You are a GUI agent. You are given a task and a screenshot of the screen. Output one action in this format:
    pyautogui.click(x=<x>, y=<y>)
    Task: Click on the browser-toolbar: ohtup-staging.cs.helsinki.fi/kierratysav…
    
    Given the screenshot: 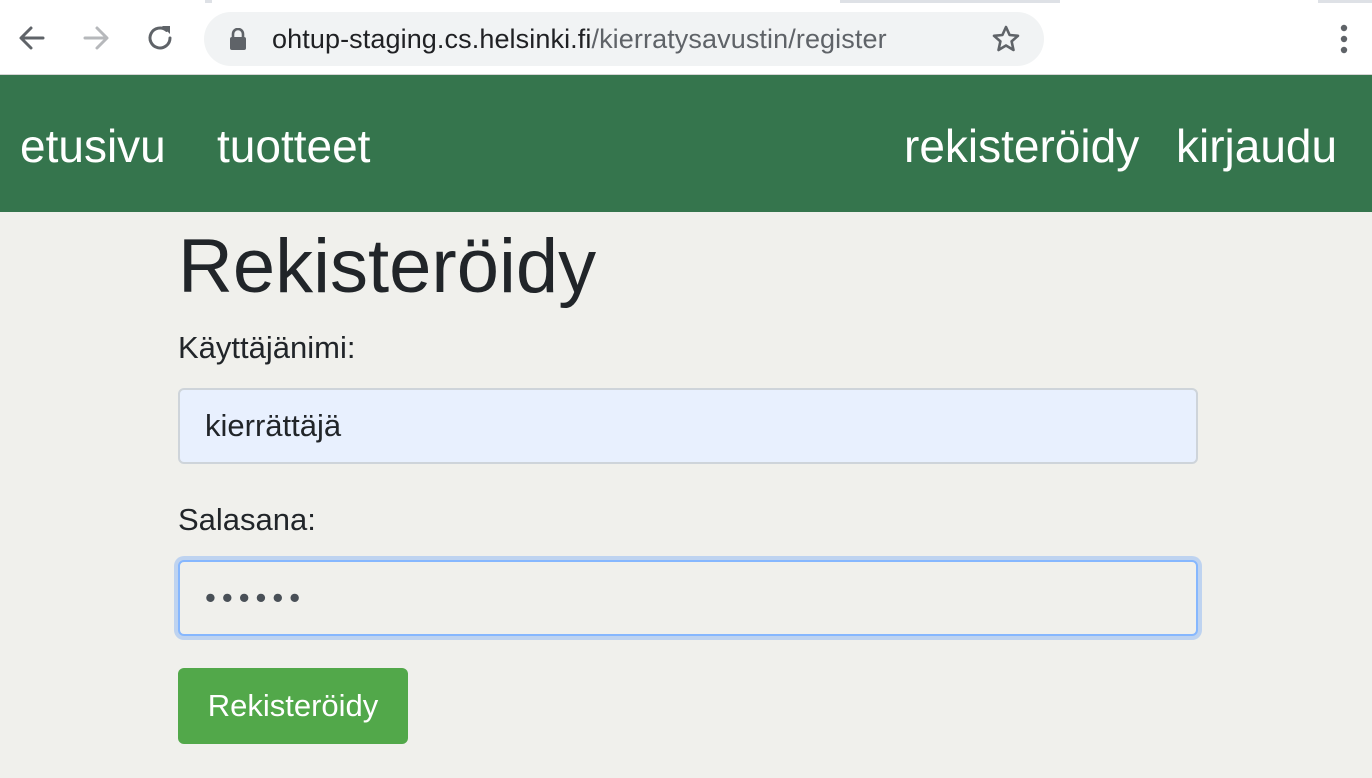 What is the action you would take?
    pyautogui.click(x=686, y=37)
    